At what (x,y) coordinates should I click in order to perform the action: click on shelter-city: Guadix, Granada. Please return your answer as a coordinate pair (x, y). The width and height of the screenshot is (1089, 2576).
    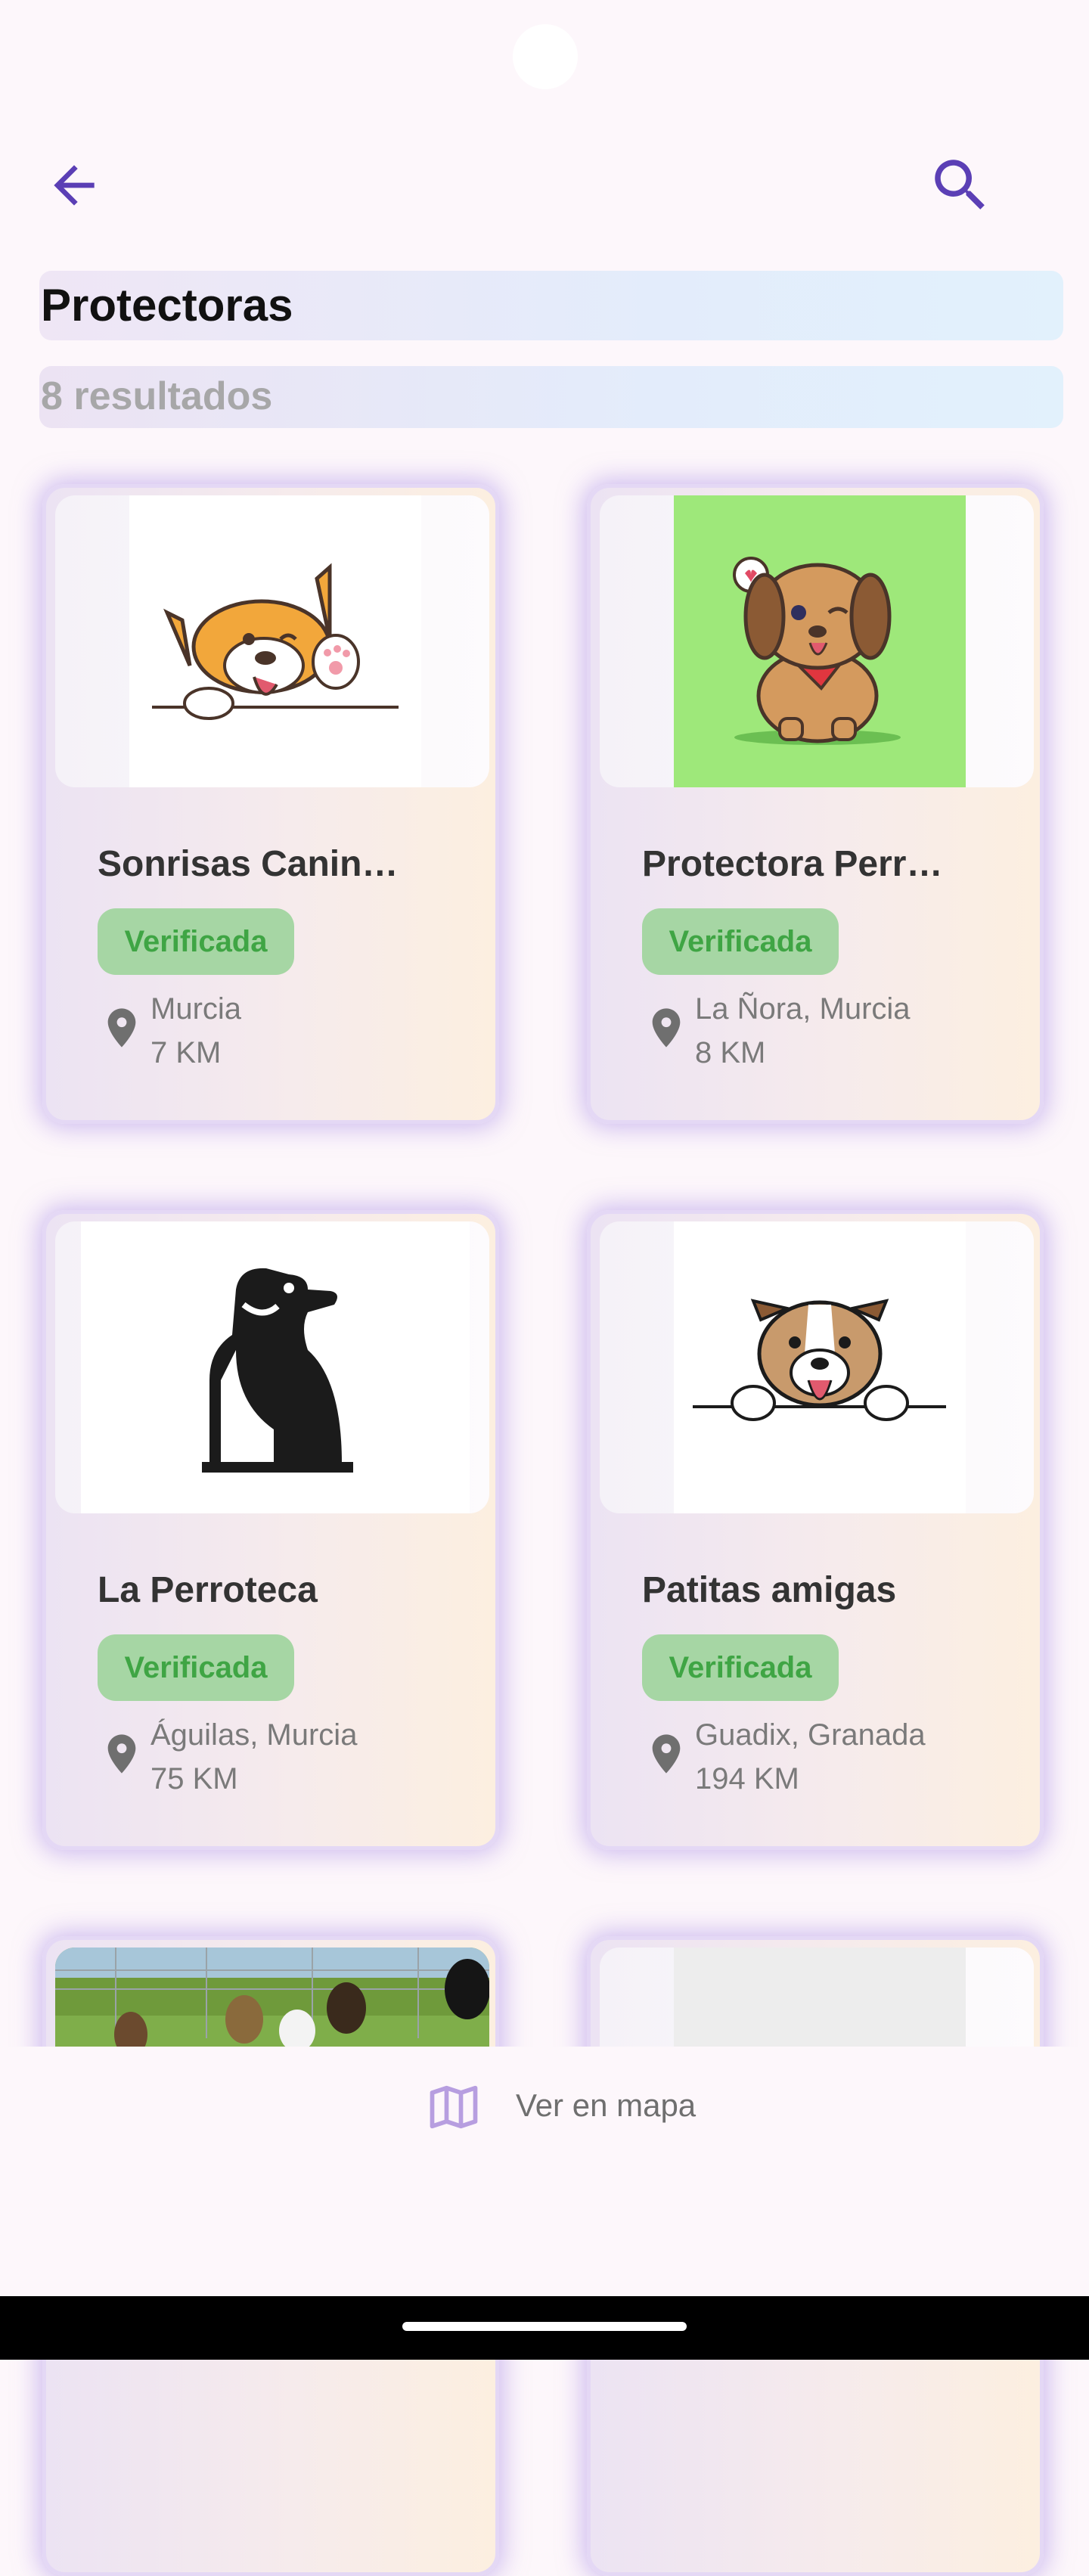
    Looking at the image, I should click on (810, 1735).